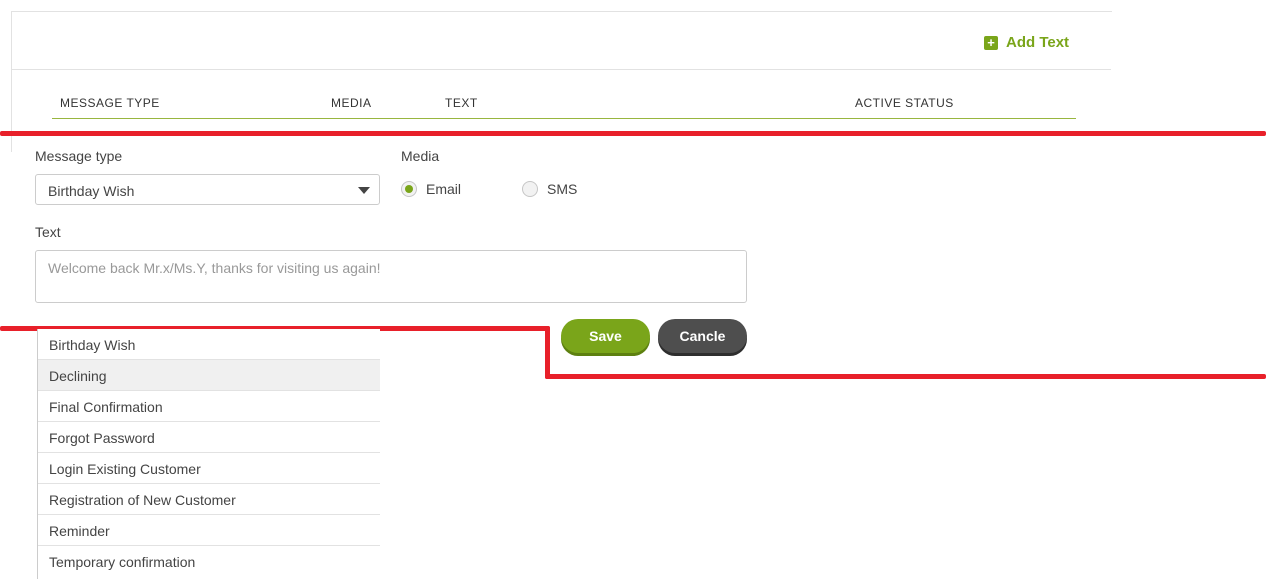 The height and width of the screenshot is (579, 1266). Describe the element at coordinates (209, 437) in the screenshot. I see `dropdown-option-forgot-password: Forgot Password` at that location.